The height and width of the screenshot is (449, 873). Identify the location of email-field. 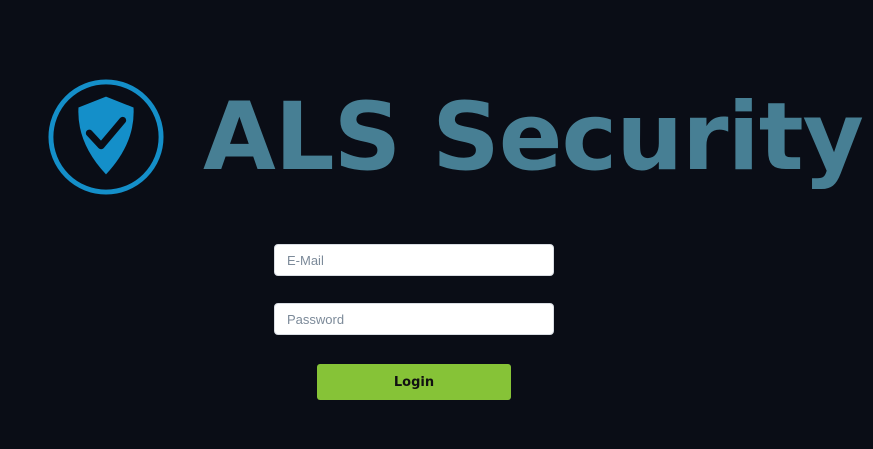
(414, 260).